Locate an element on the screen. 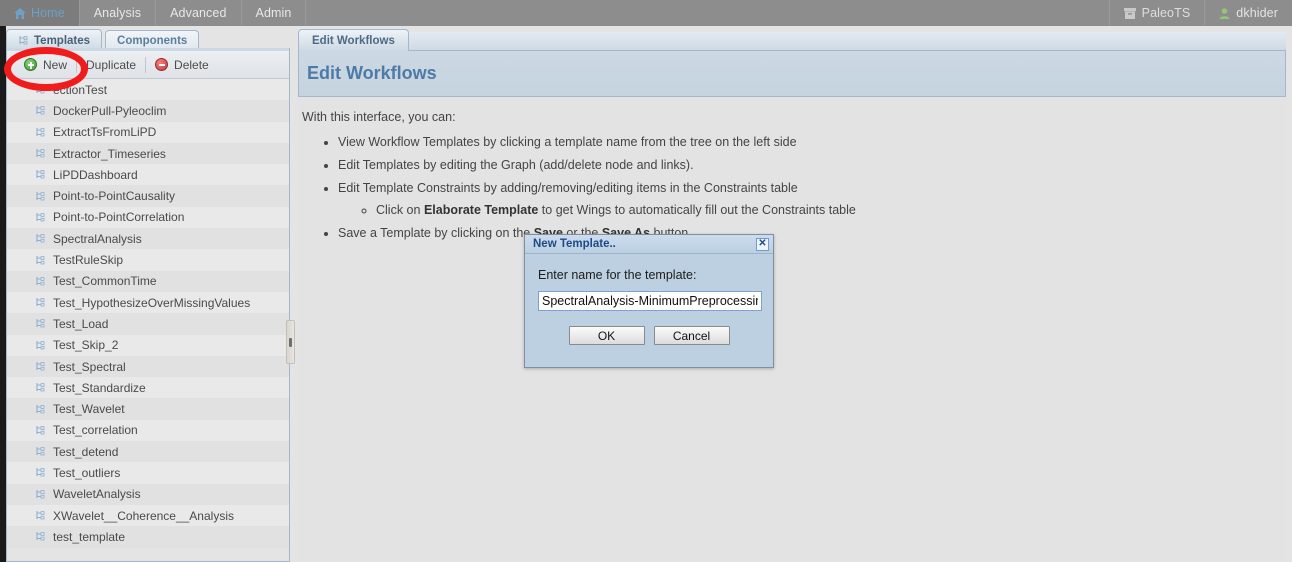 Image resolution: width=1292 pixels, height=562 pixels. tree-item: DockerPull-Pyleoclim is located at coordinates (148, 111).